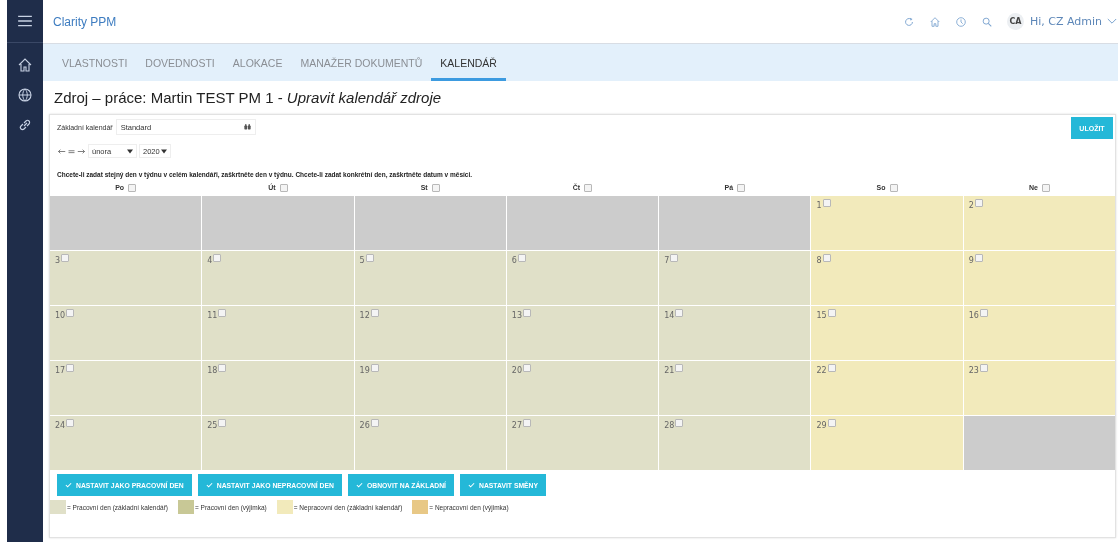 The image size is (1118, 542). I want to click on day-cell: 6, so click(582, 278).